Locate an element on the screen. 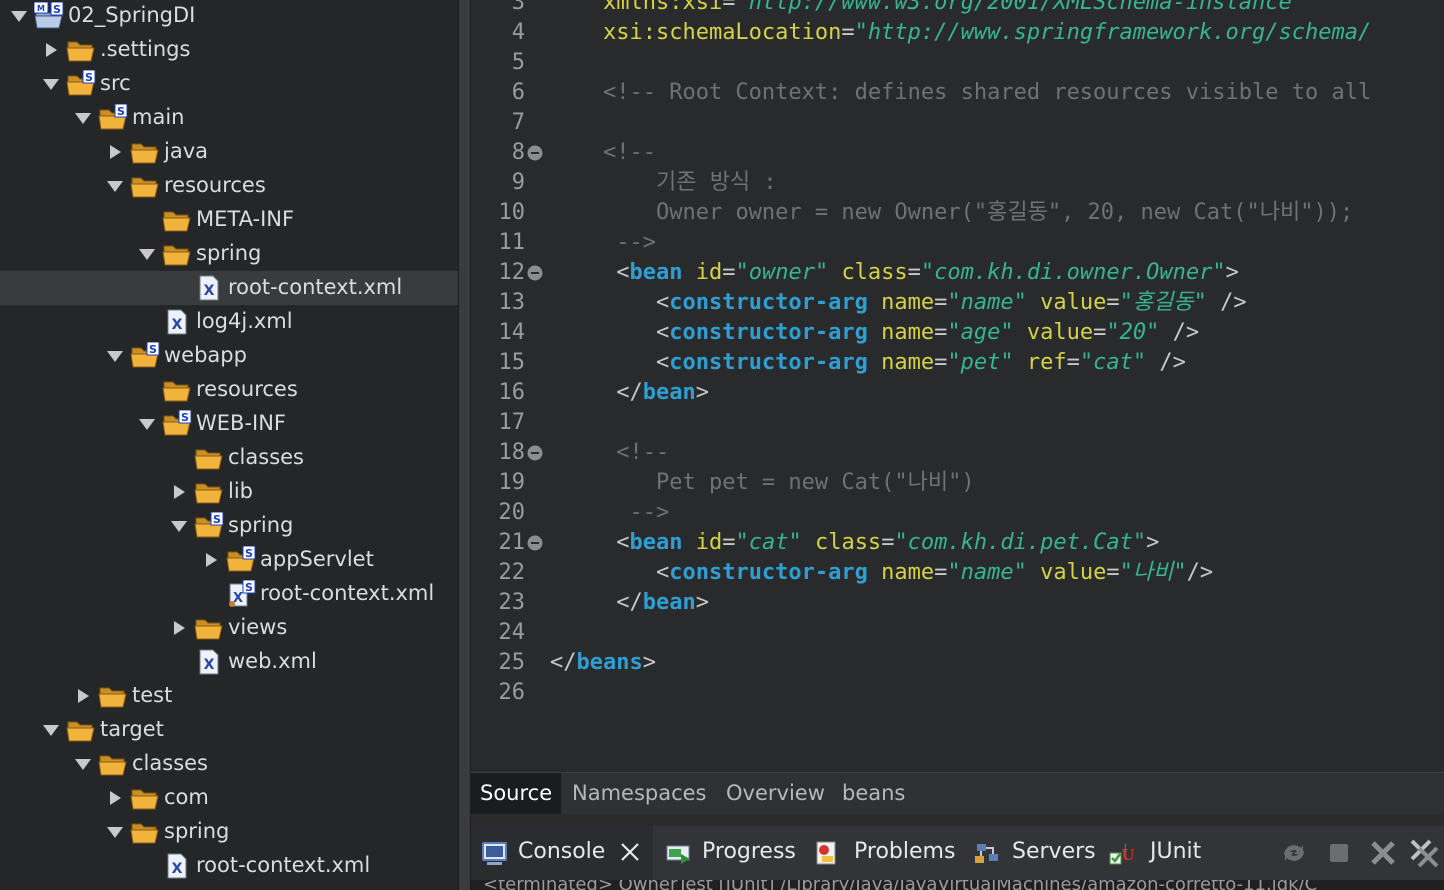 Image resolution: width=1444 pixels, height=890 pixels. code-text: Pet pet = new Cat("나비") is located at coordinates (762, 483).